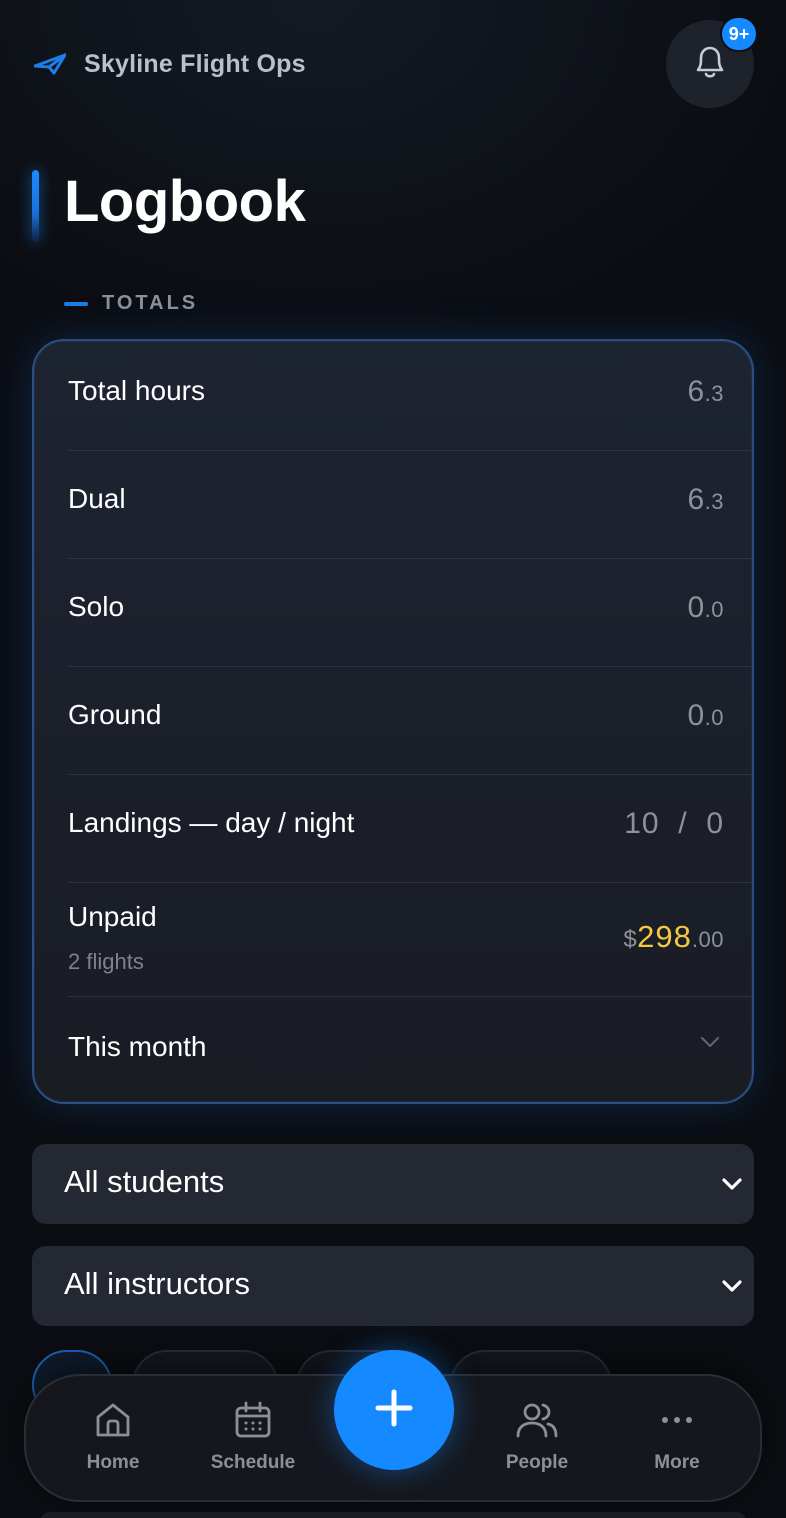 Image resolution: width=786 pixels, height=1518 pixels. Describe the element at coordinates (714, 501) in the screenshot. I see `dual-decimal: .3` at that location.